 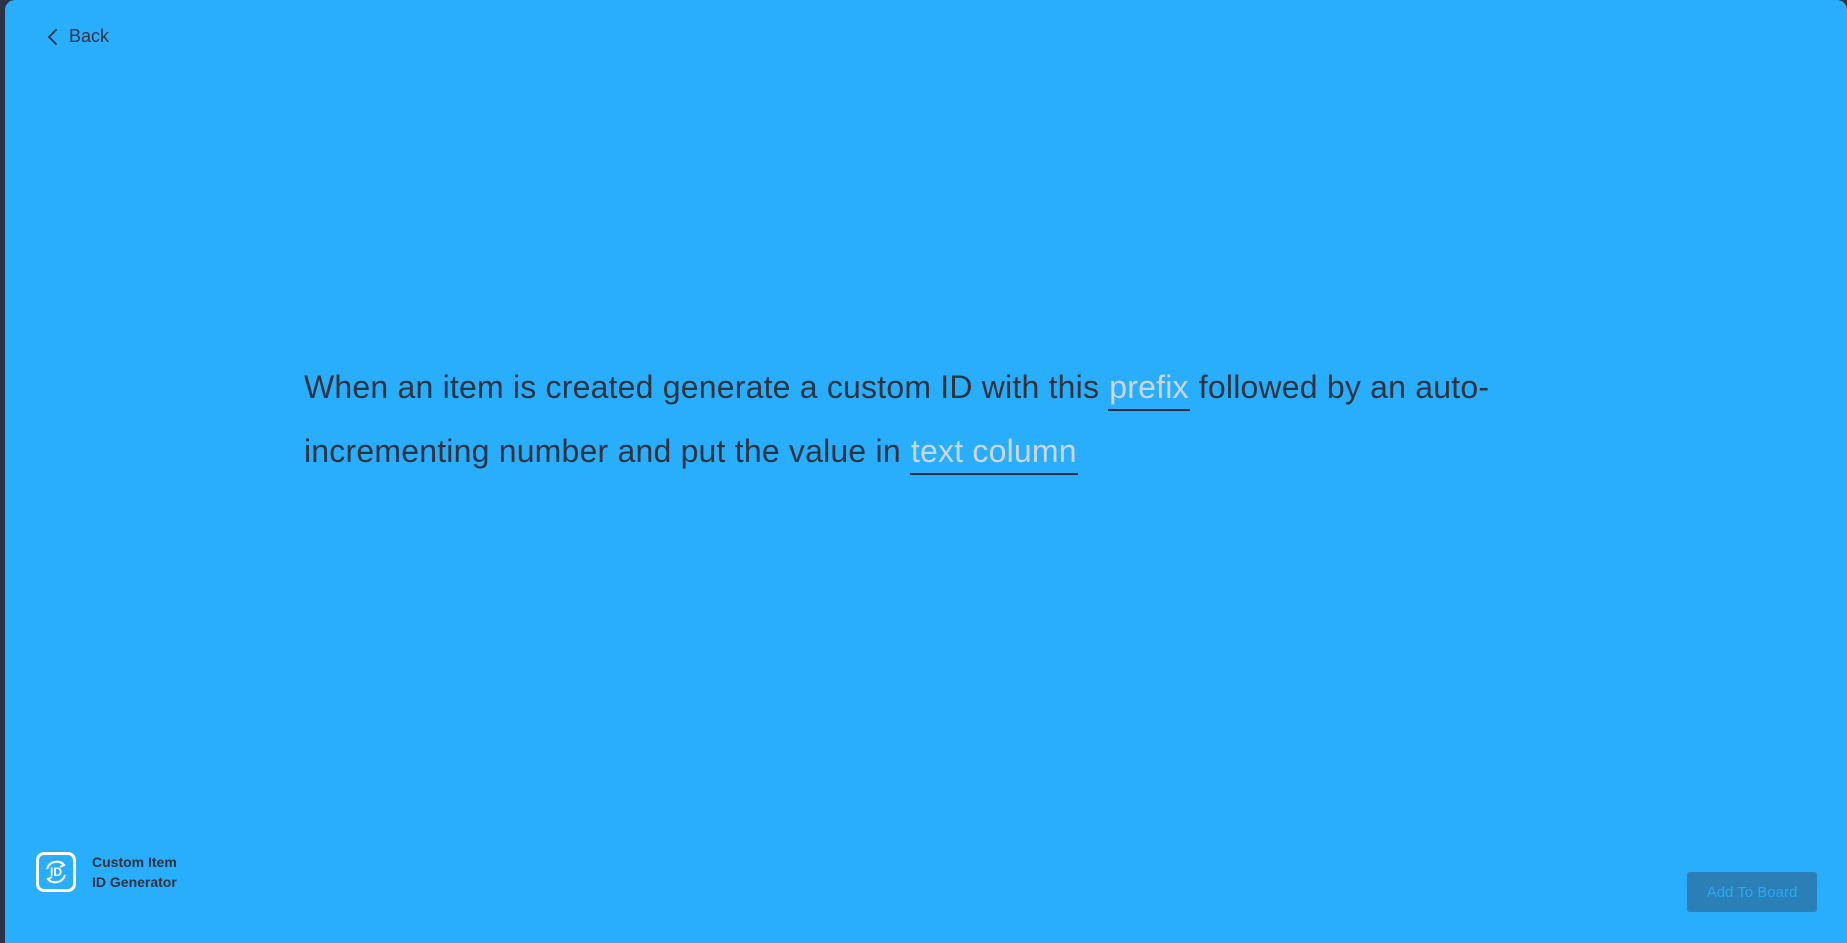 I want to click on app-branding: ID Custom Item ID Generator, so click(x=114, y=872).